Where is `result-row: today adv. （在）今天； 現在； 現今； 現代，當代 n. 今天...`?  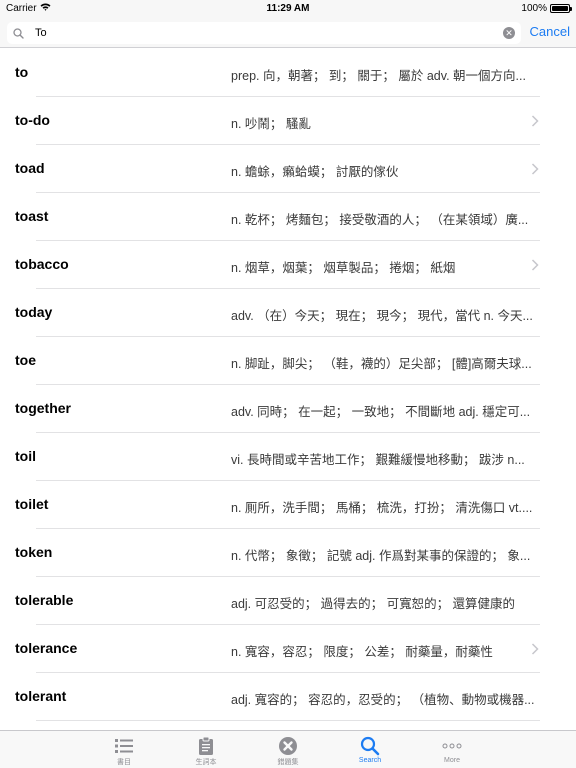
result-row: today adv. （在）今天； 現在； 現今； 現代，當代 n. 今天... is located at coordinates (288, 313).